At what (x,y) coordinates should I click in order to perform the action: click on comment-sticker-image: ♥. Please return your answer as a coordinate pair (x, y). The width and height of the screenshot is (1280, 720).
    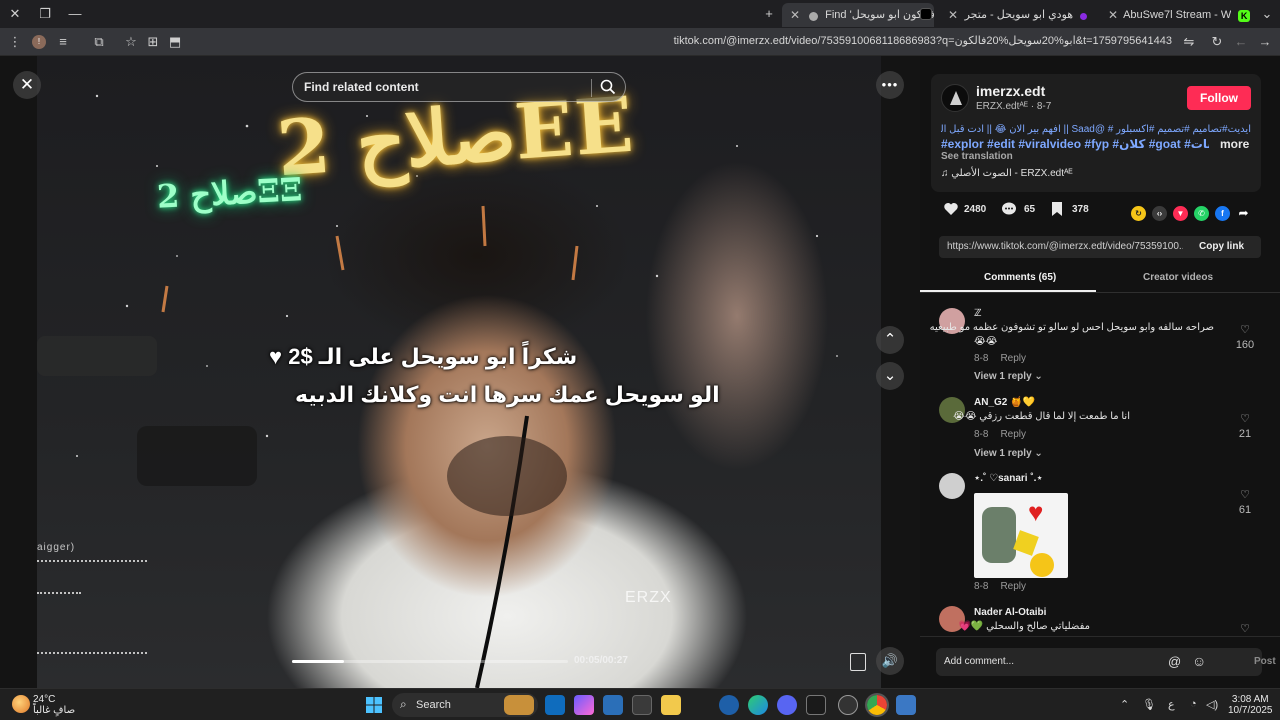
    Looking at the image, I should click on (1021, 535).